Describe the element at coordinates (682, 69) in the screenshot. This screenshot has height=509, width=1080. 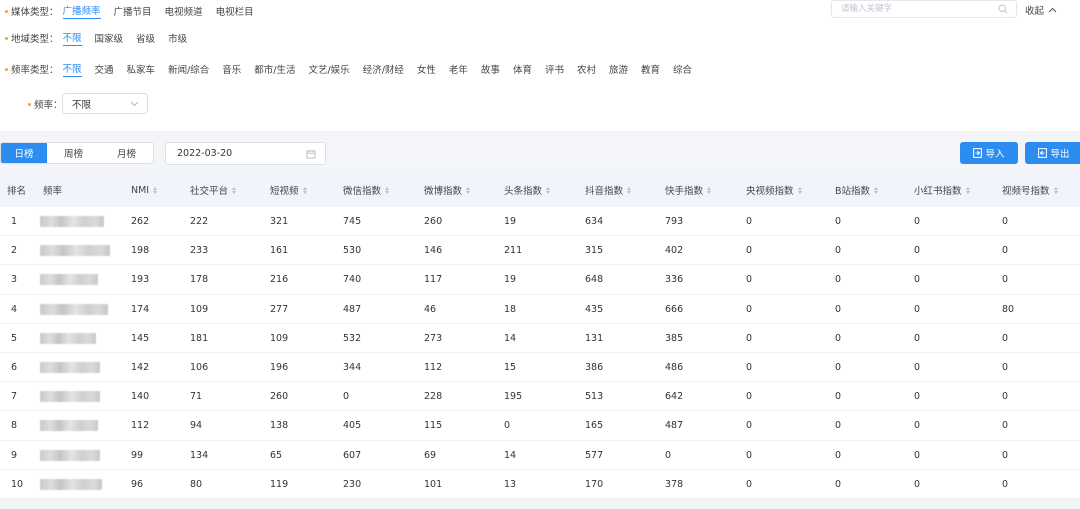
I see `freq-type-option-16: 综合` at that location.